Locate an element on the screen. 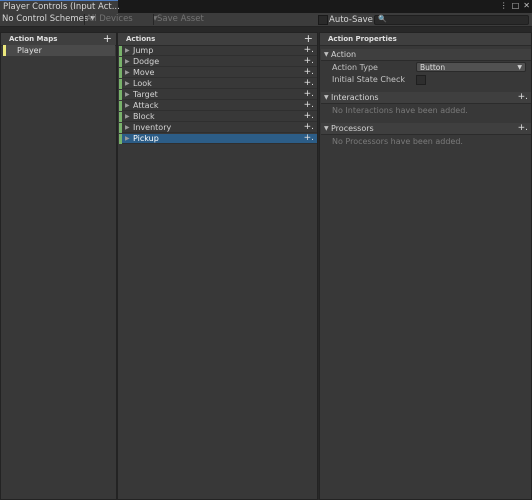 Image resolution: width=532 pixels, height=500 pixels. action-type-label: Action Type is located at coordinates (355, 67).